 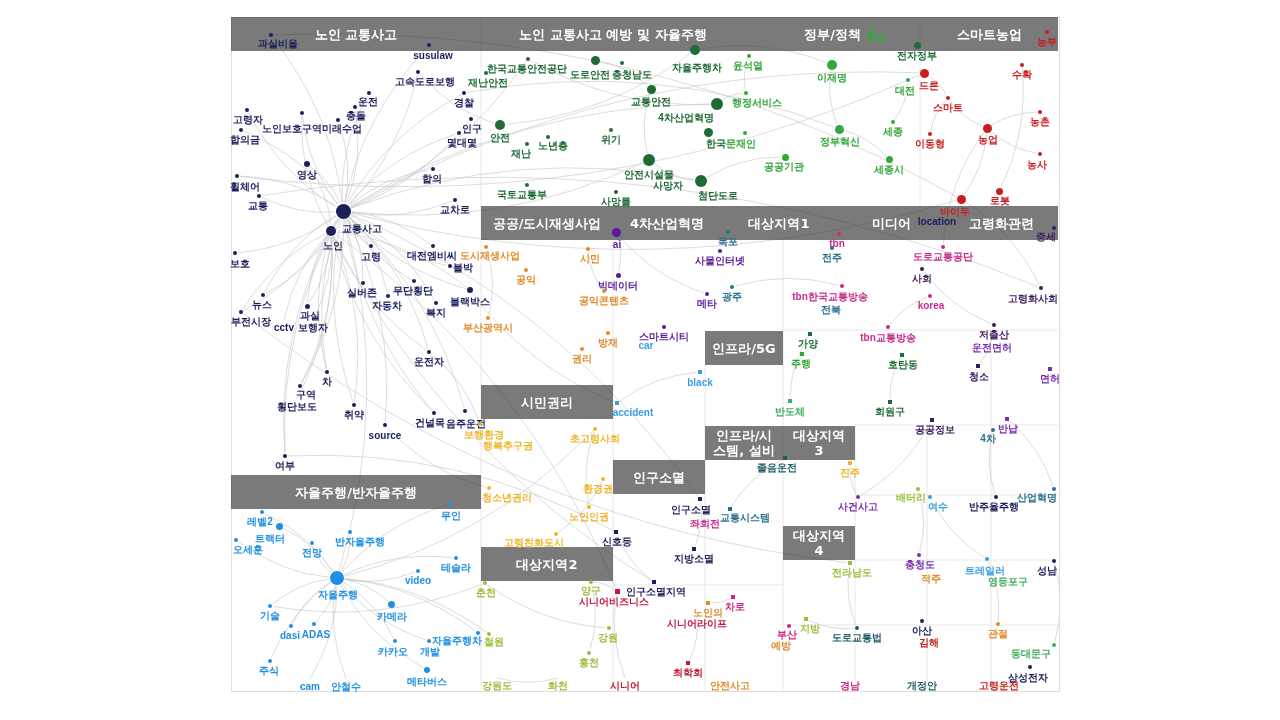 I want to click on node-label: 교통사고, so click(x=362, y=228).